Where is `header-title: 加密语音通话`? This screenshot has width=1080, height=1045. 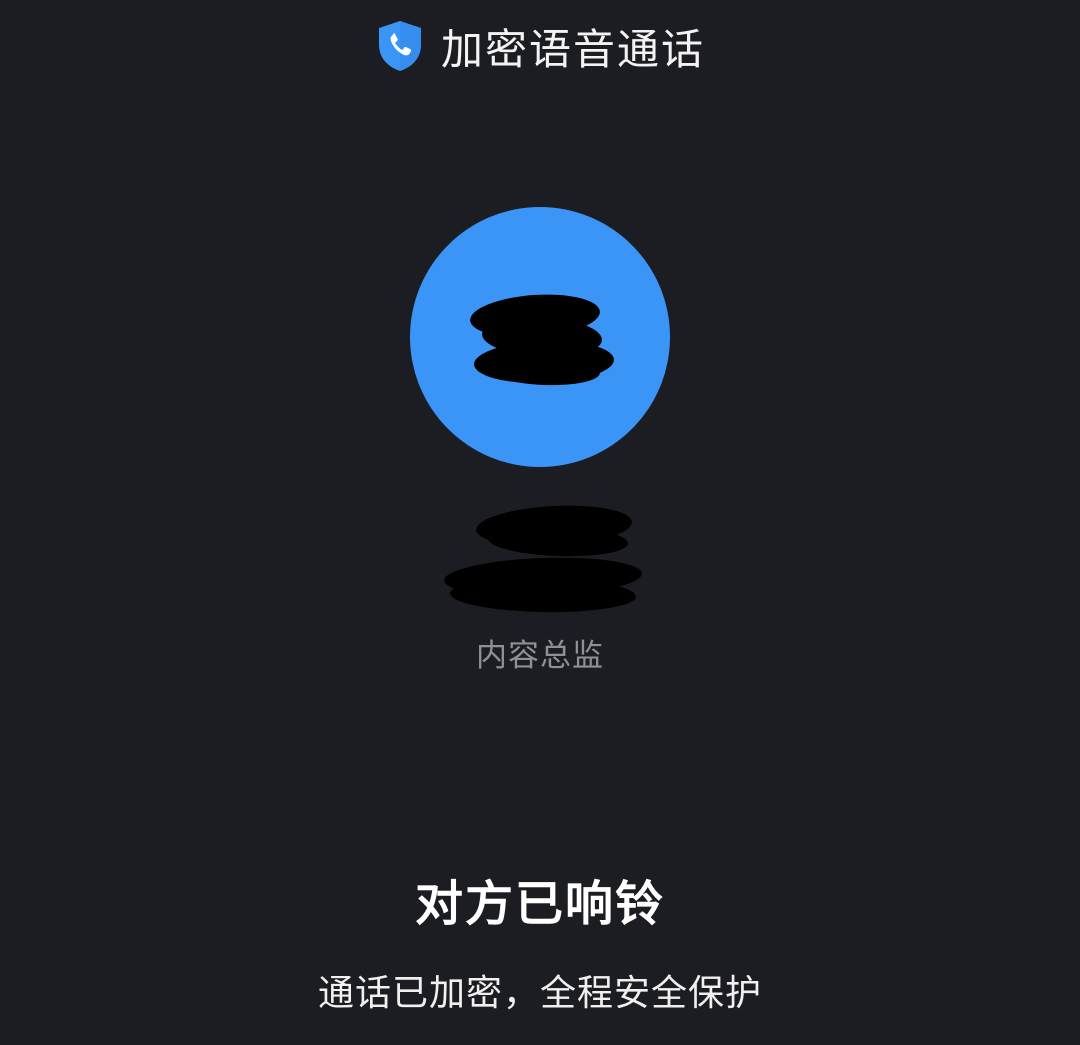
header-title: 加密语音通话 is located at coordinates (572, 49).